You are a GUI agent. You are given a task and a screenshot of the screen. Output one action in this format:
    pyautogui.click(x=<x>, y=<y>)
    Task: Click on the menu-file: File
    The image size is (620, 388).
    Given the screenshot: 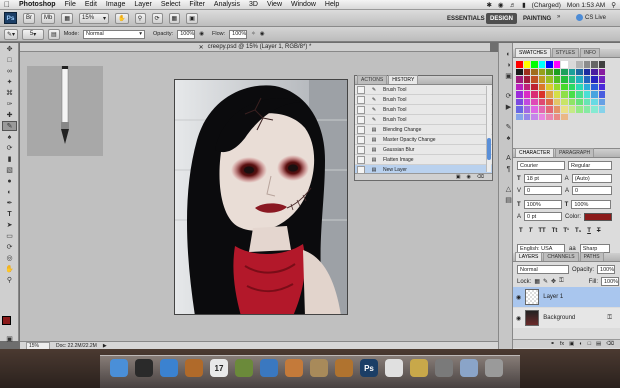 What is the action you would take?
    pyautogui.click(x=70, y=4)
    